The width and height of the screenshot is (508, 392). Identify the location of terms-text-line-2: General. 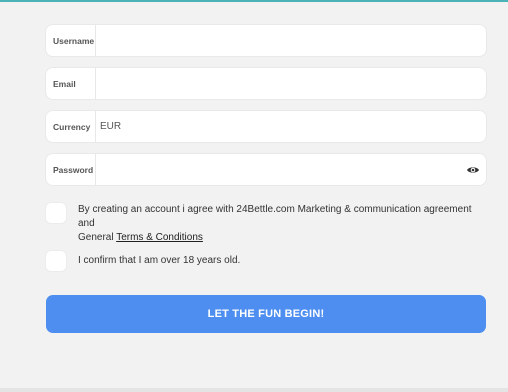
(97, 237).